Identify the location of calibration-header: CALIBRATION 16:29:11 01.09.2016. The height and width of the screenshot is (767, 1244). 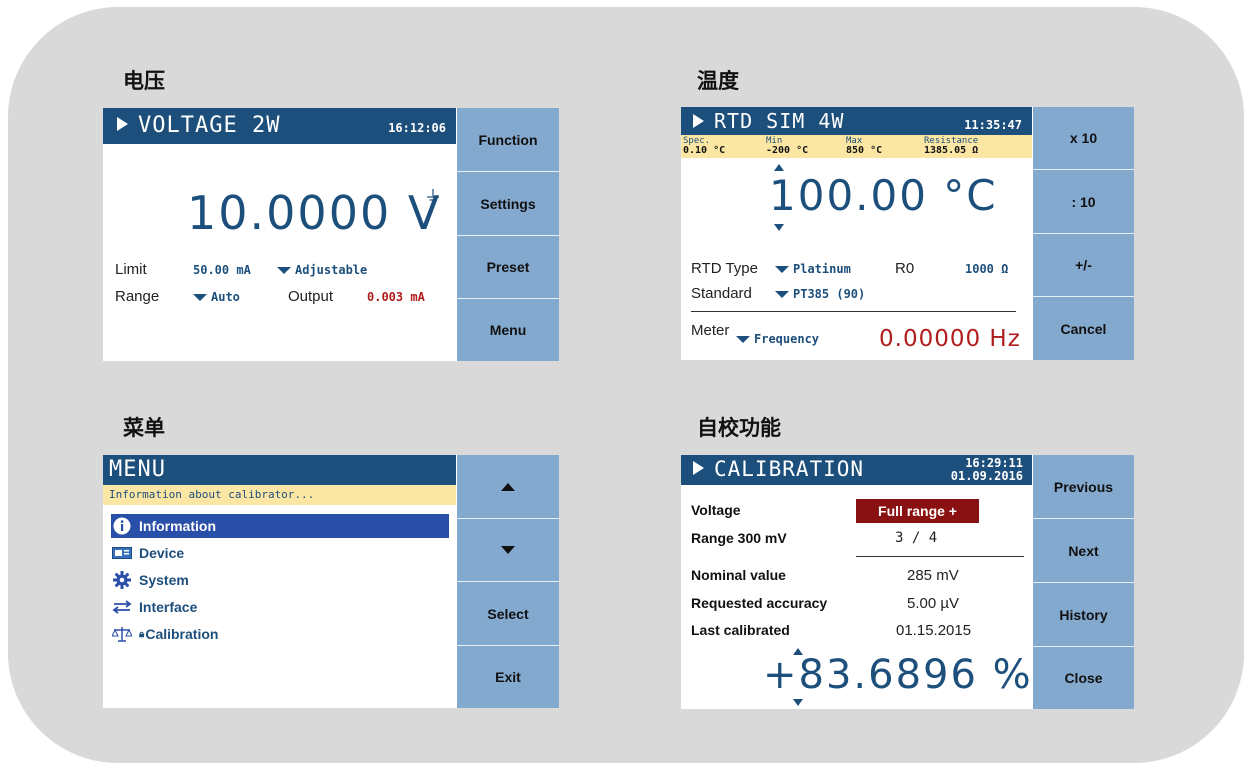
(856, 470).